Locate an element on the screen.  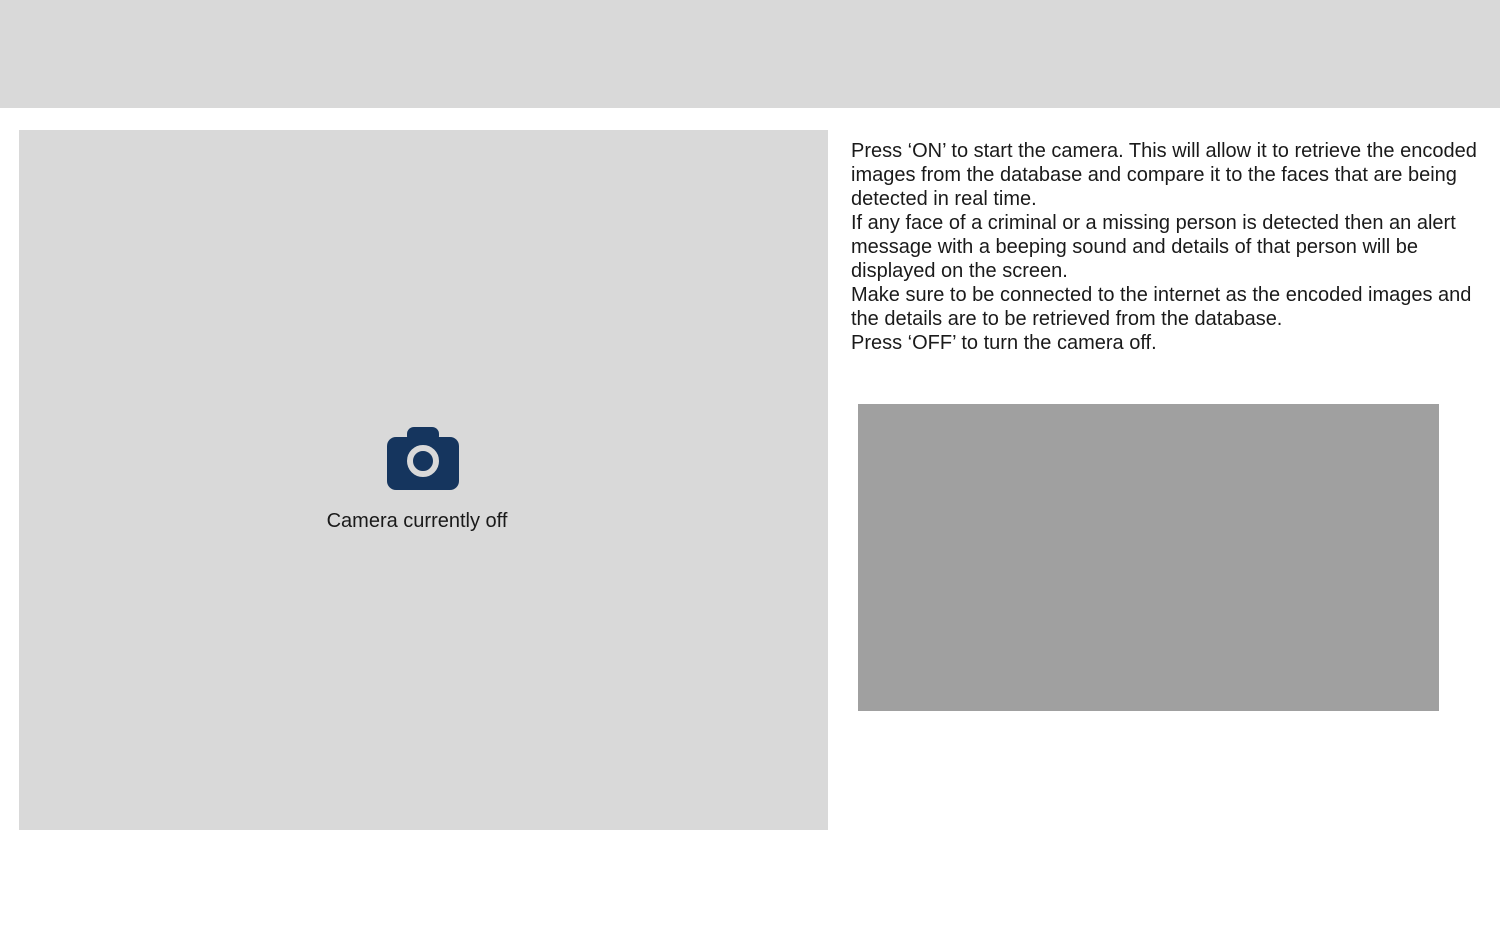
alert-display-box is located at coordinates (1148, 557).